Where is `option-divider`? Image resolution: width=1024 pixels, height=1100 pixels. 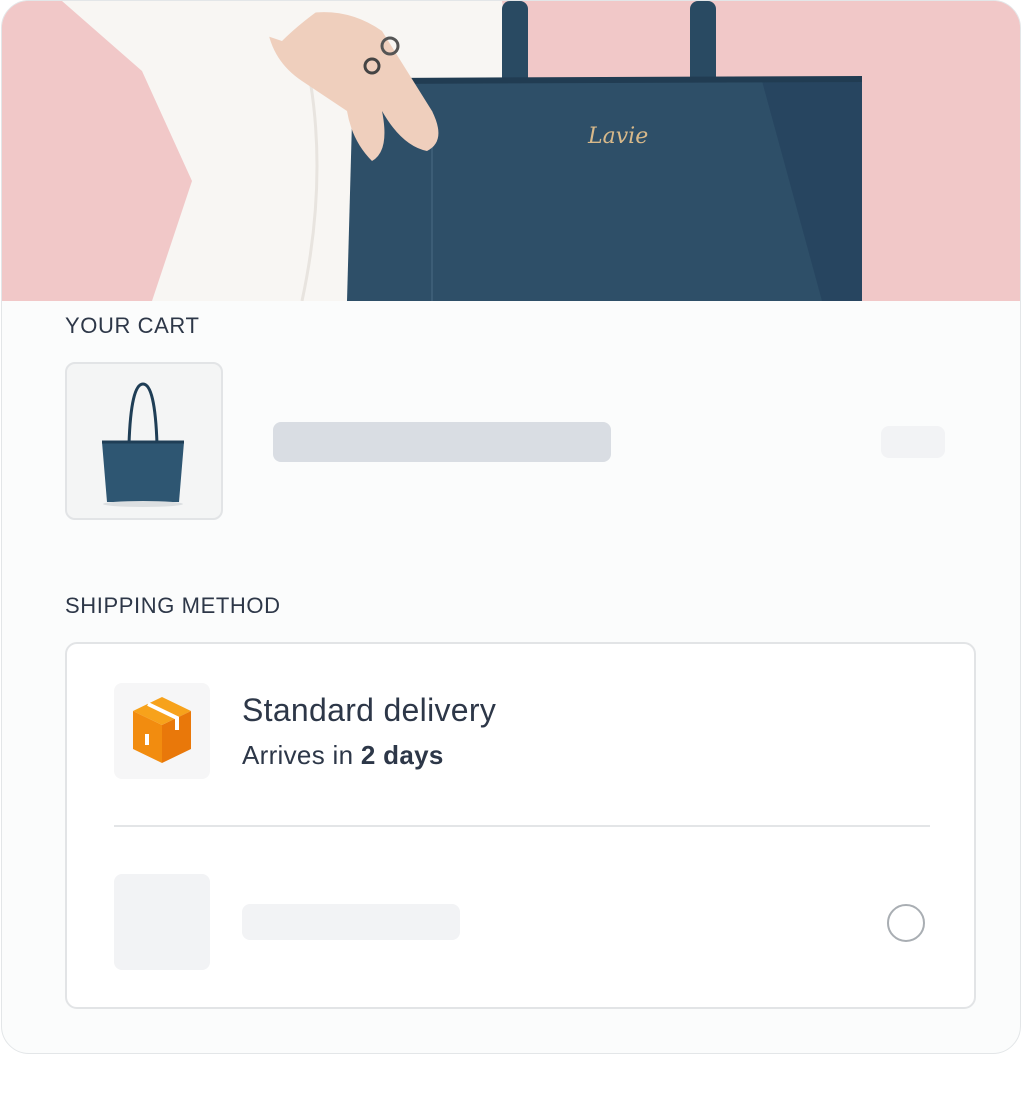
option-divider is located at coordinates (522, 826).